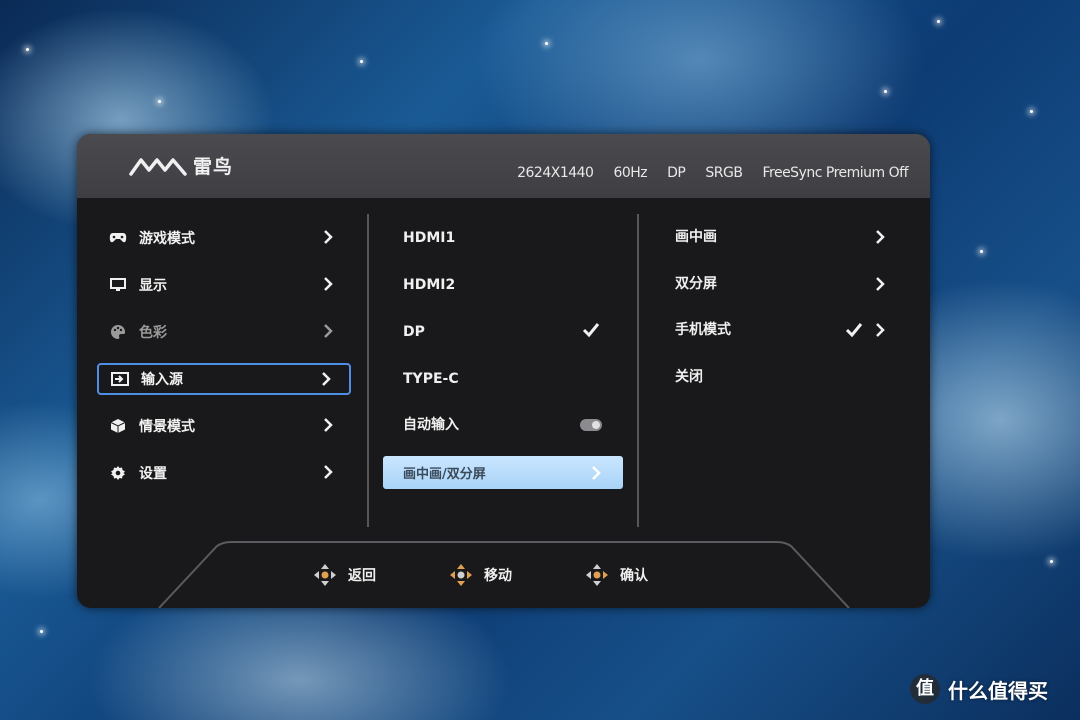 Image resolution: width=1080 pixels, height=720 pixels. I want to click on menu-item-scene-mode: 情景模式, so click(224, 426).